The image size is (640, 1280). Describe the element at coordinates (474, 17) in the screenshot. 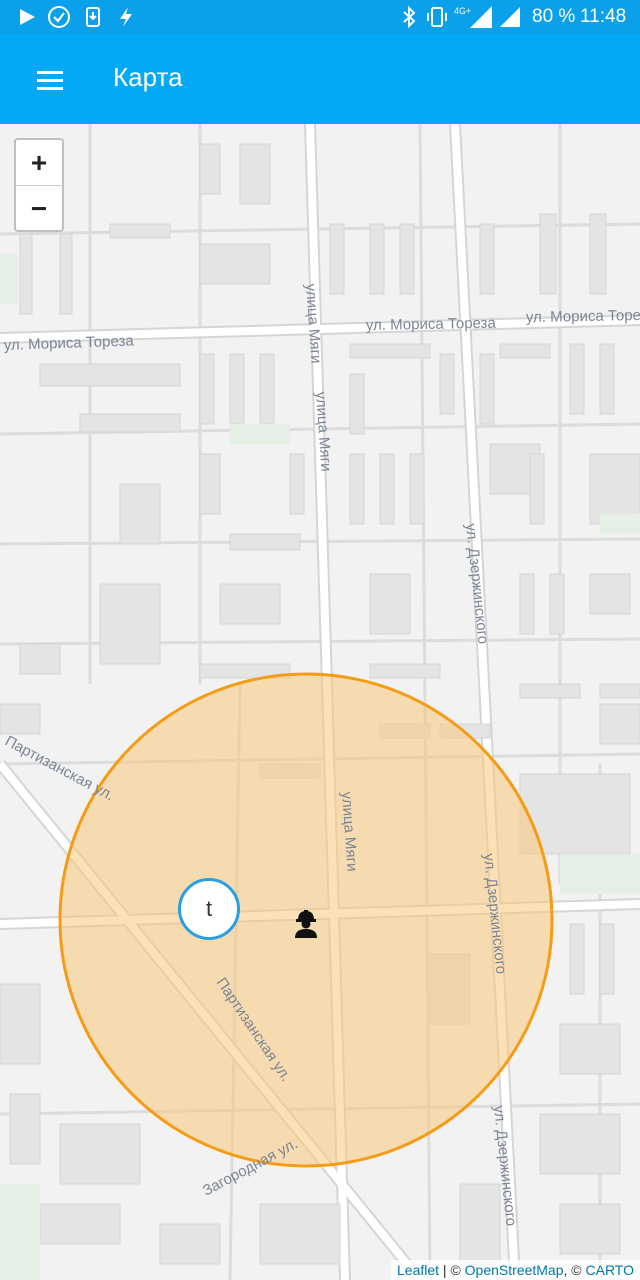

I see `signal-4g-icon: 4G+` at that location.